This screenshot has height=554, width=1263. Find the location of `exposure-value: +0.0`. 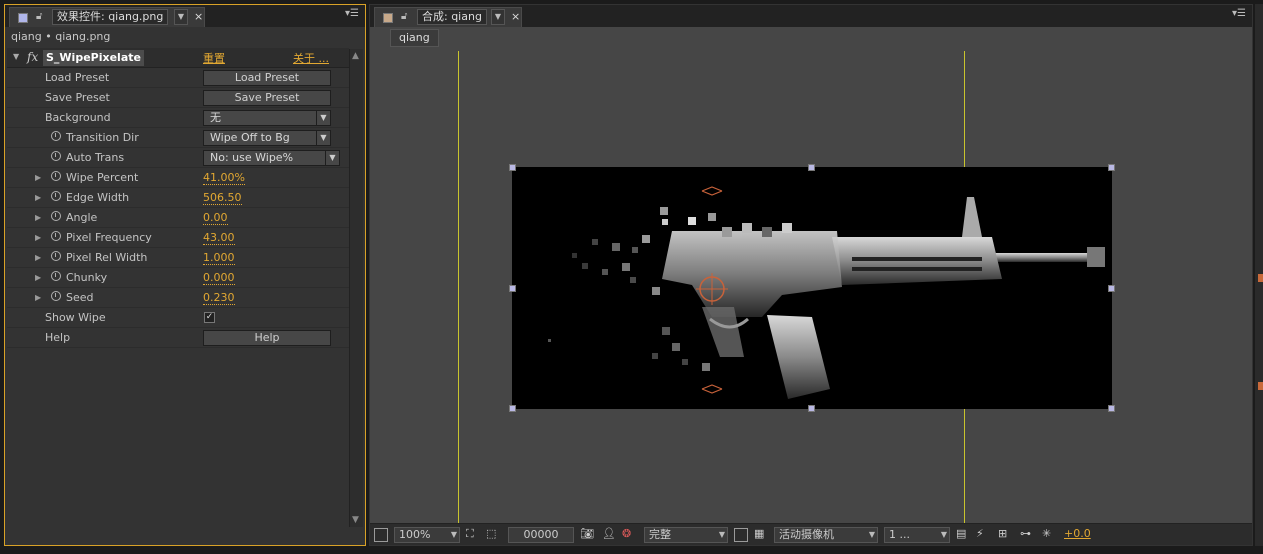

exposure-value: +0.0 is located at coordinates (1077, 535).